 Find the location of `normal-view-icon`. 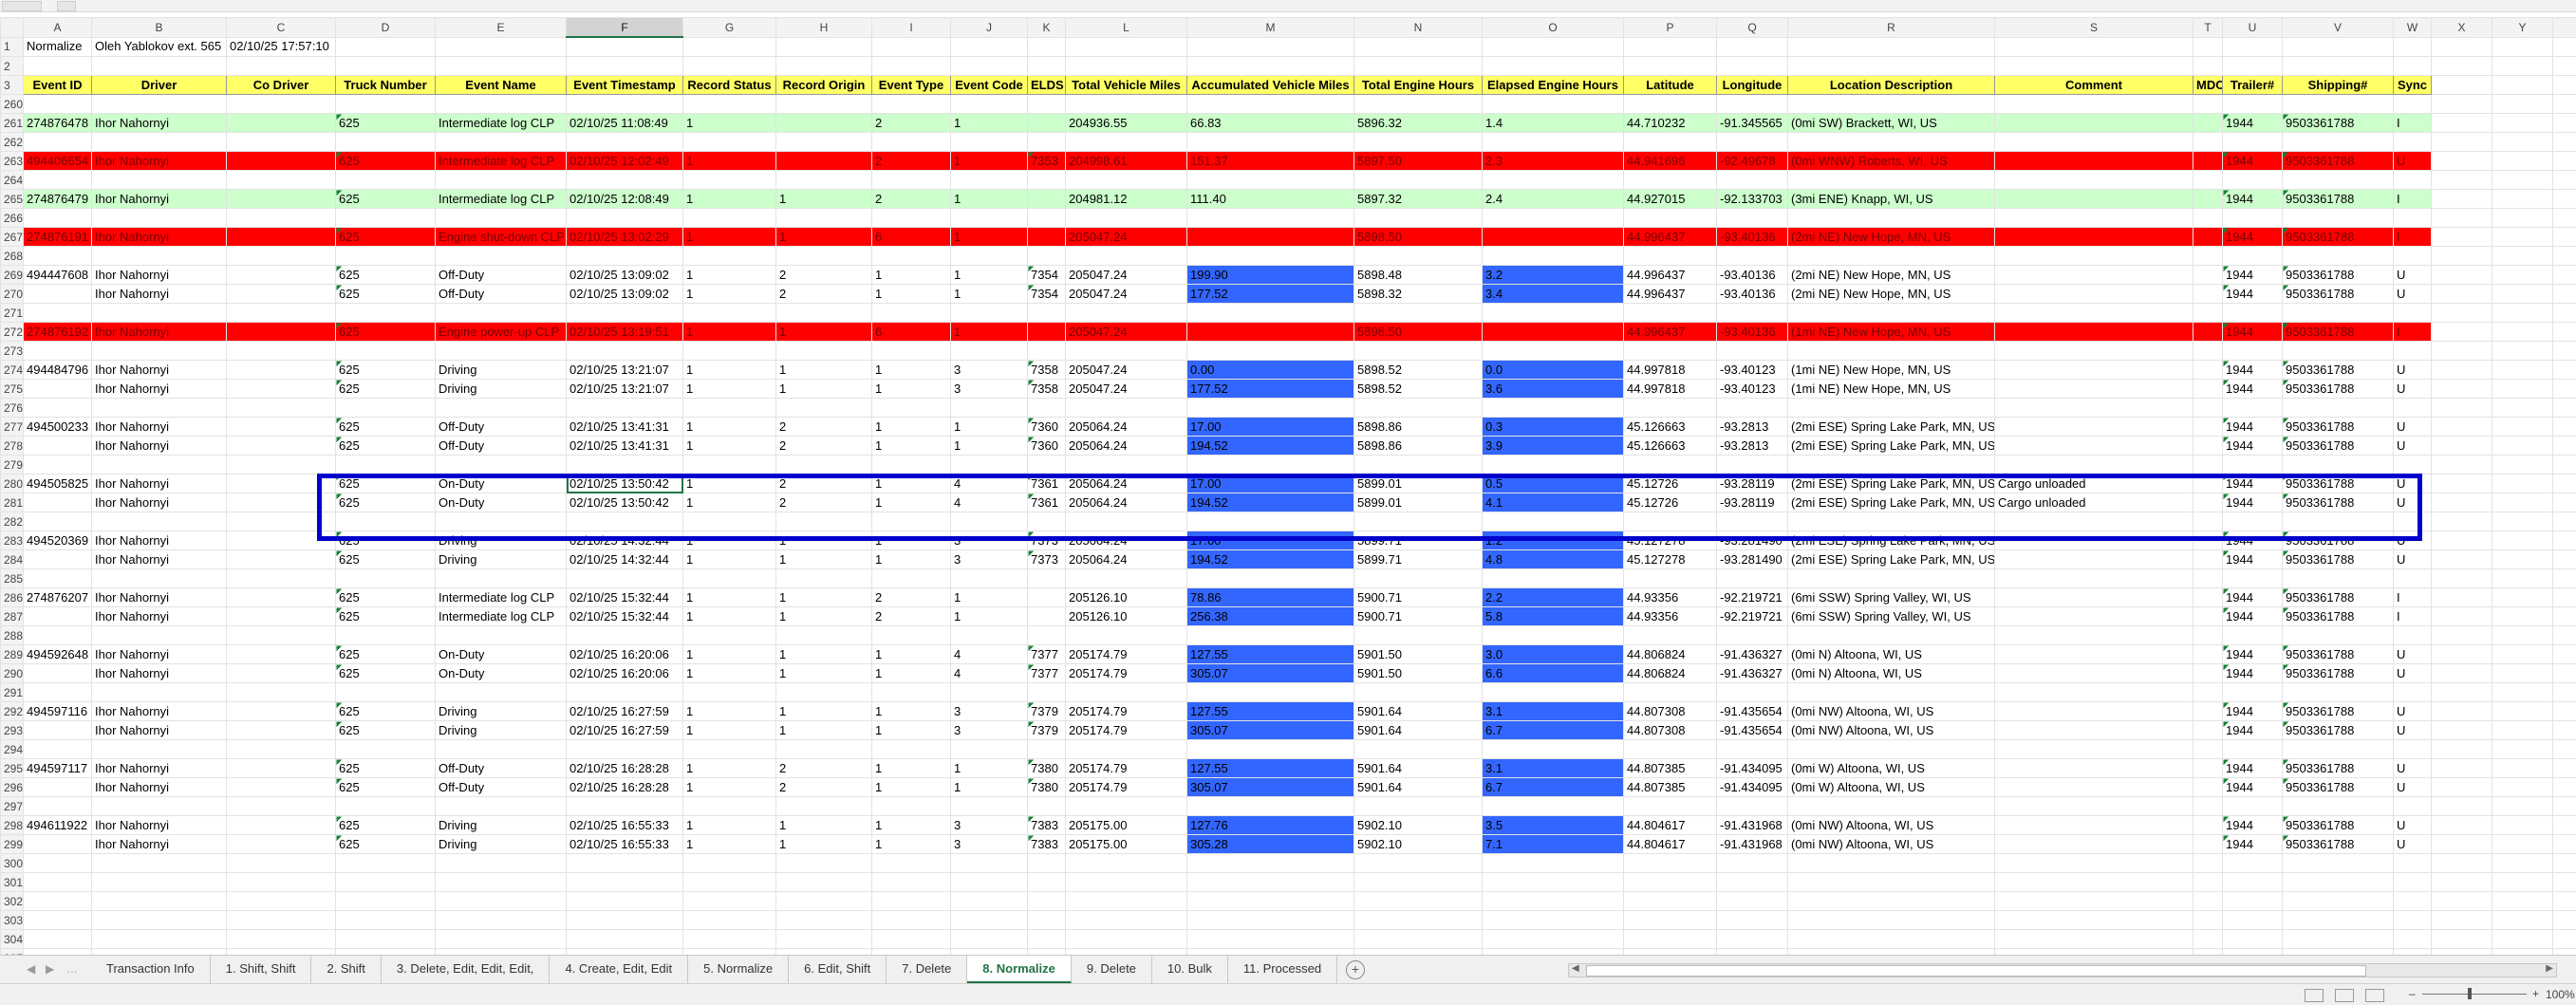

normal-view-icon is located at coordinates (2314, 995).